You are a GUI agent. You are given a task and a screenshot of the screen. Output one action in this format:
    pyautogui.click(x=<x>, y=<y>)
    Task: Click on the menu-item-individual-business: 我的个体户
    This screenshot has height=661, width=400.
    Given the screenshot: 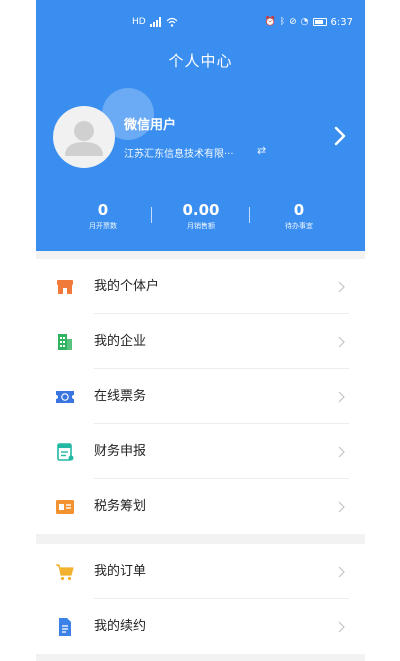 What is the action you would take?
    pyautogui.click(x=200, y=286)
    